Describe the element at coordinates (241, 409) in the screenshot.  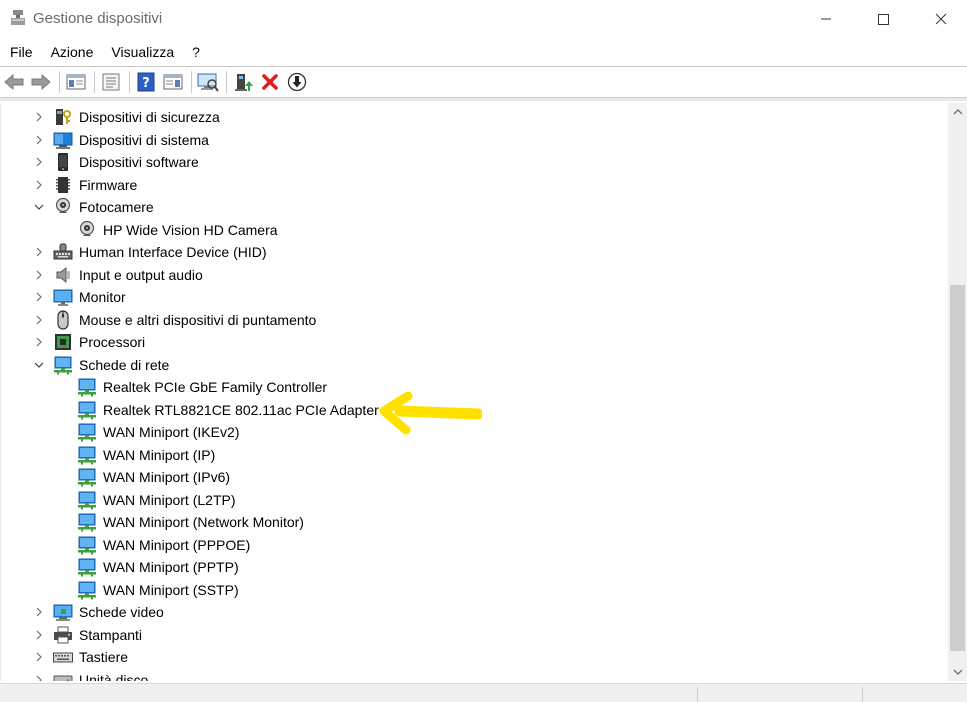
I see `tree-item-label: Realtek RTL8821CE 802.11ac PCIe Adapter` at that location.